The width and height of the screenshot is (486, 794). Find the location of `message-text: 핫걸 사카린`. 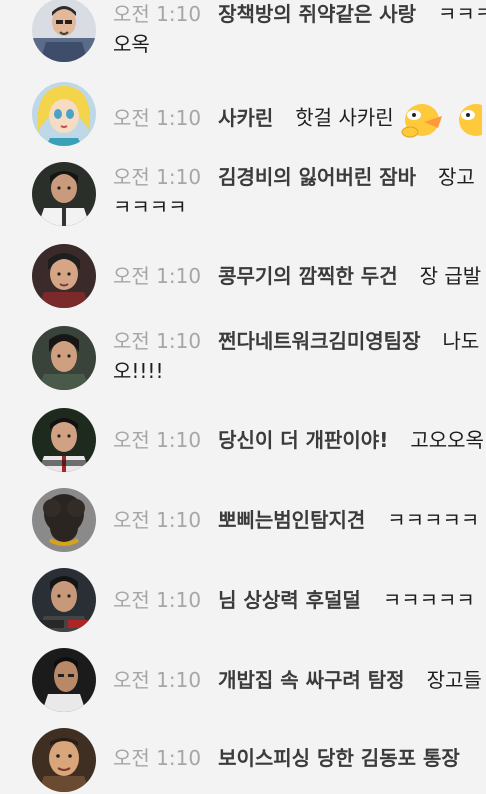

message-text: 핫걸 사카린 is located at coordinates (344, 117).